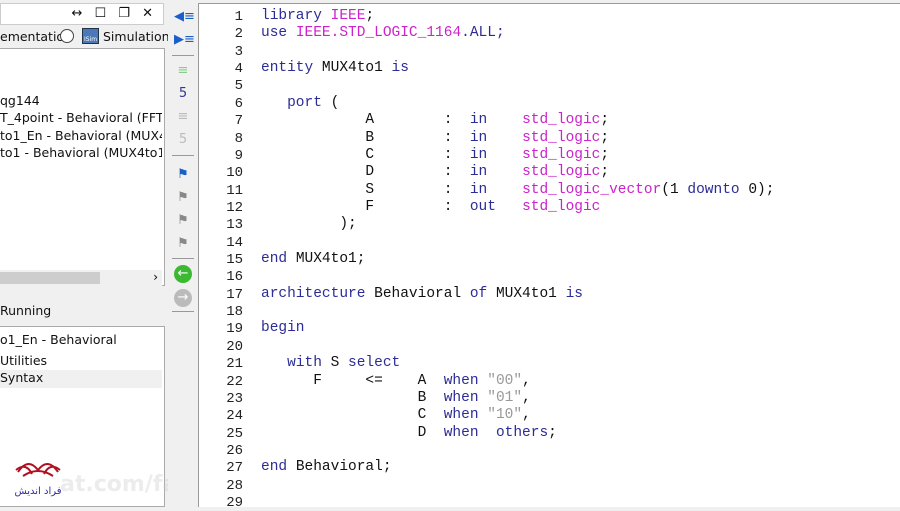 The height and width of the screenshot is (511, 900). What do you see at coordinates (115, 13) in the screenshot?
I see `panel-window-buttons: ↔ ☐ ❐ ✕` at bounding box center [115, 13].